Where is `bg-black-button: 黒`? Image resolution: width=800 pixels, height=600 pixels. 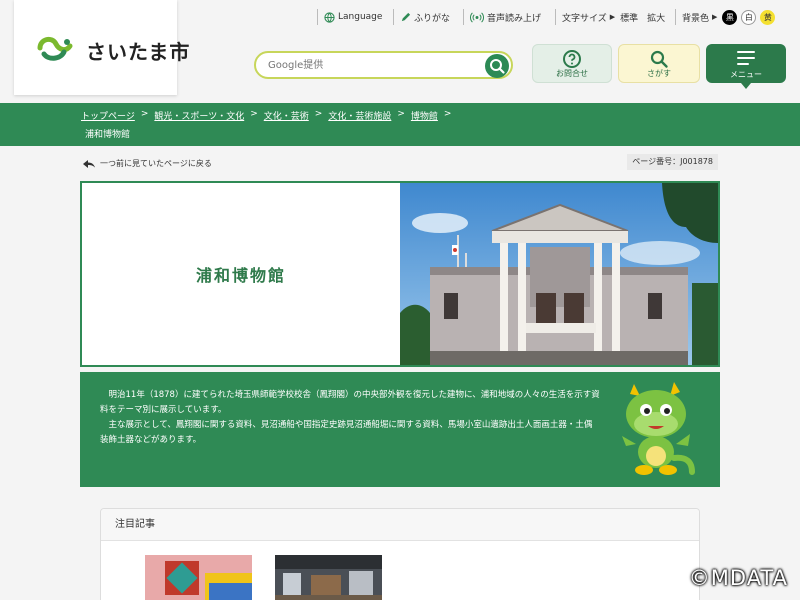
bg-black-button: 黒 is located at coordinates (730, 17).